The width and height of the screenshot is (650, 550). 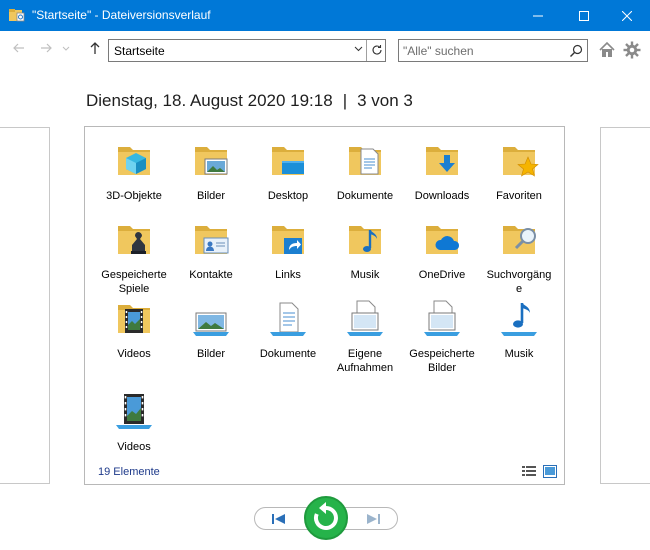 I want to click on back-button, so click(x=19, y=50).